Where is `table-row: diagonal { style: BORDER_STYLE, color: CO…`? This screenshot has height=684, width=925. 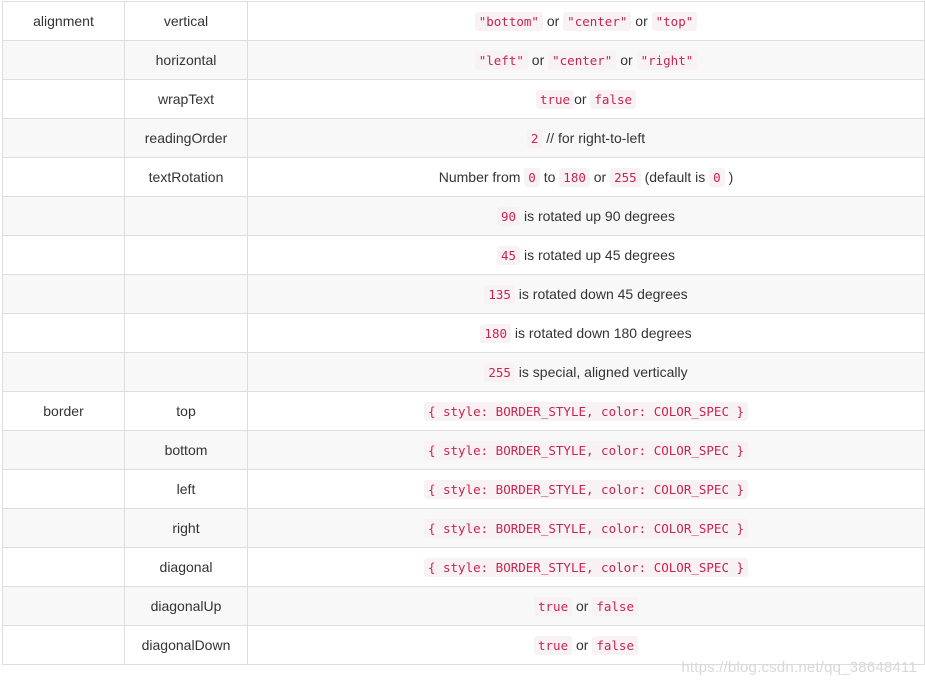 table-row: diagonal { style: BORDER_STYLE, color: CO… is located at coordinates (463, 567).